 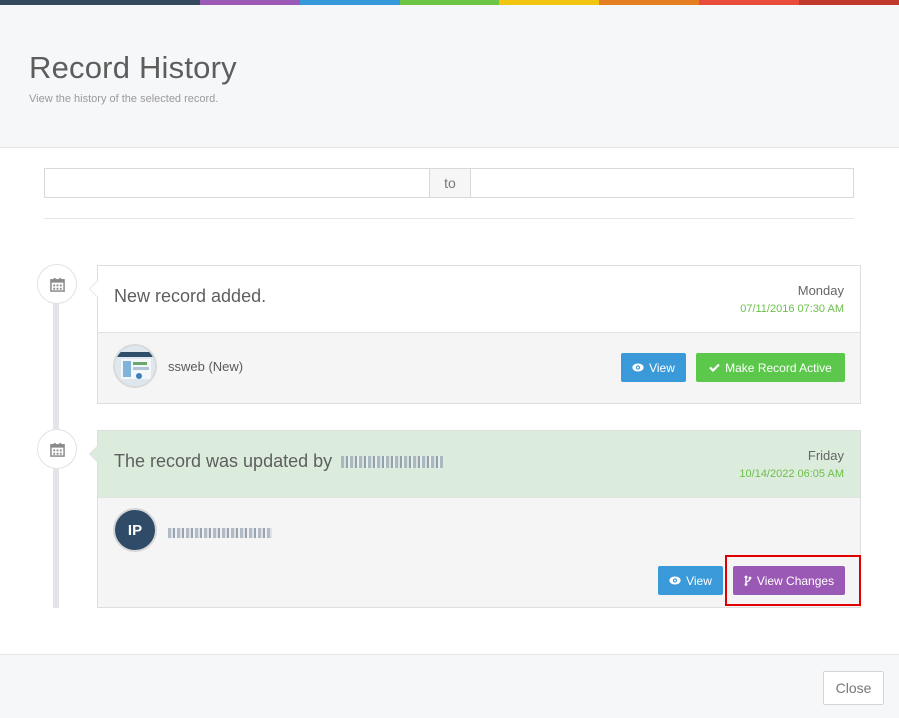 What do you see at coordinates (825, 455) in the screenshot?
I see `entry-day: Friday` at bounding box center [825, 455].